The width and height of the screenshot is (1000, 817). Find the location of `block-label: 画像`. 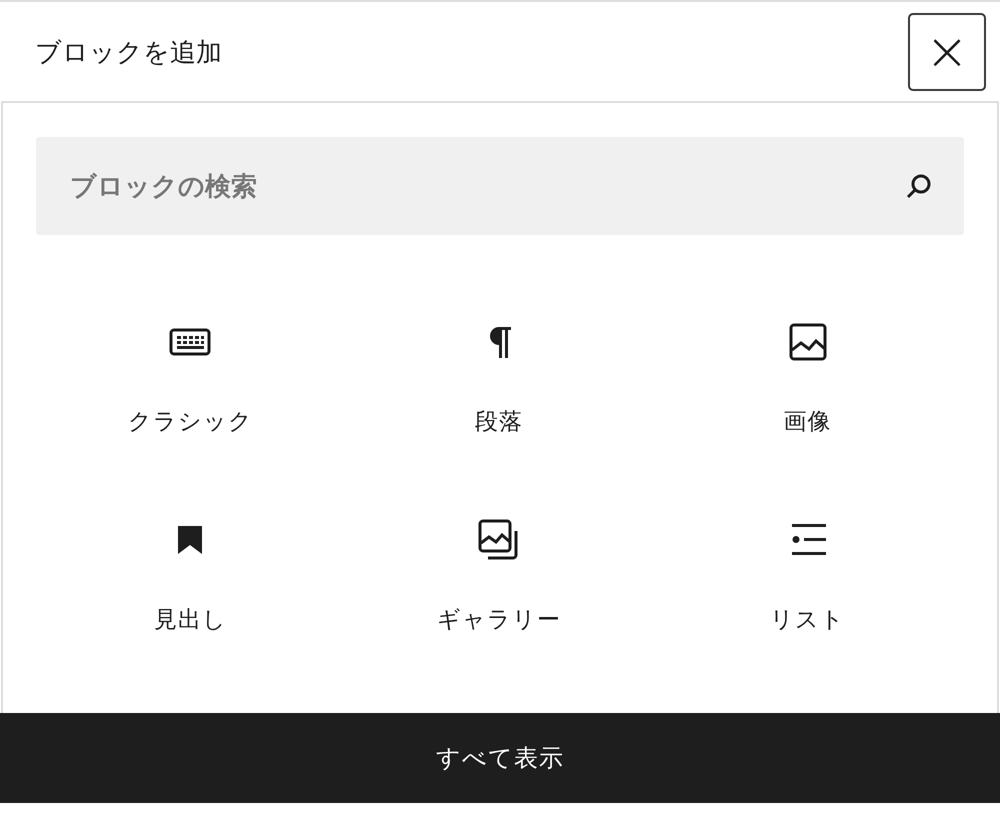

block-label: 画像 is located at coordinates (808, 421).